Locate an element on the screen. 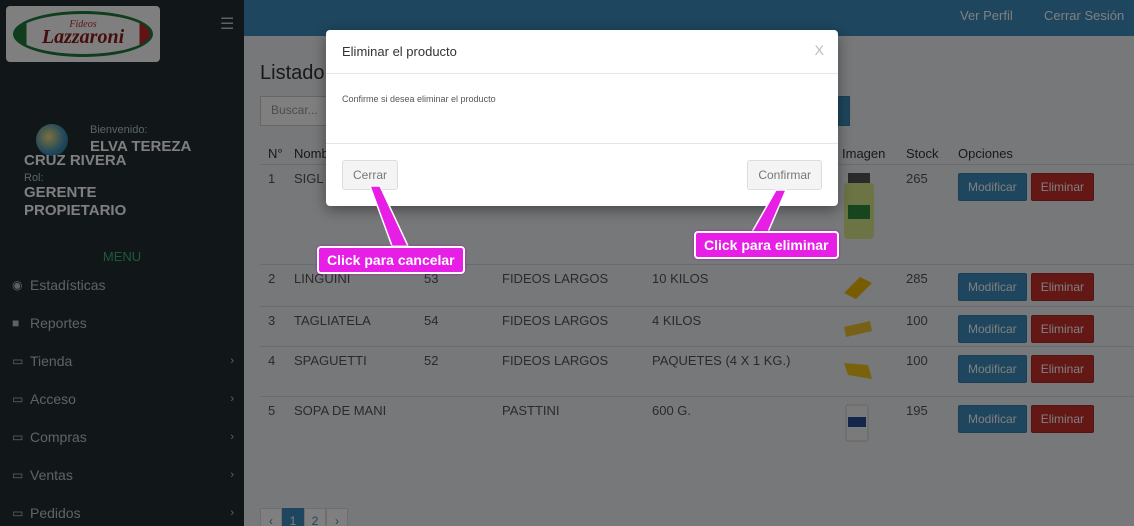 Image resolution: width=1134 pixels, height=526 pixels. modal-footer: Cerrar Confirmar is located at coordinates (582, 175).